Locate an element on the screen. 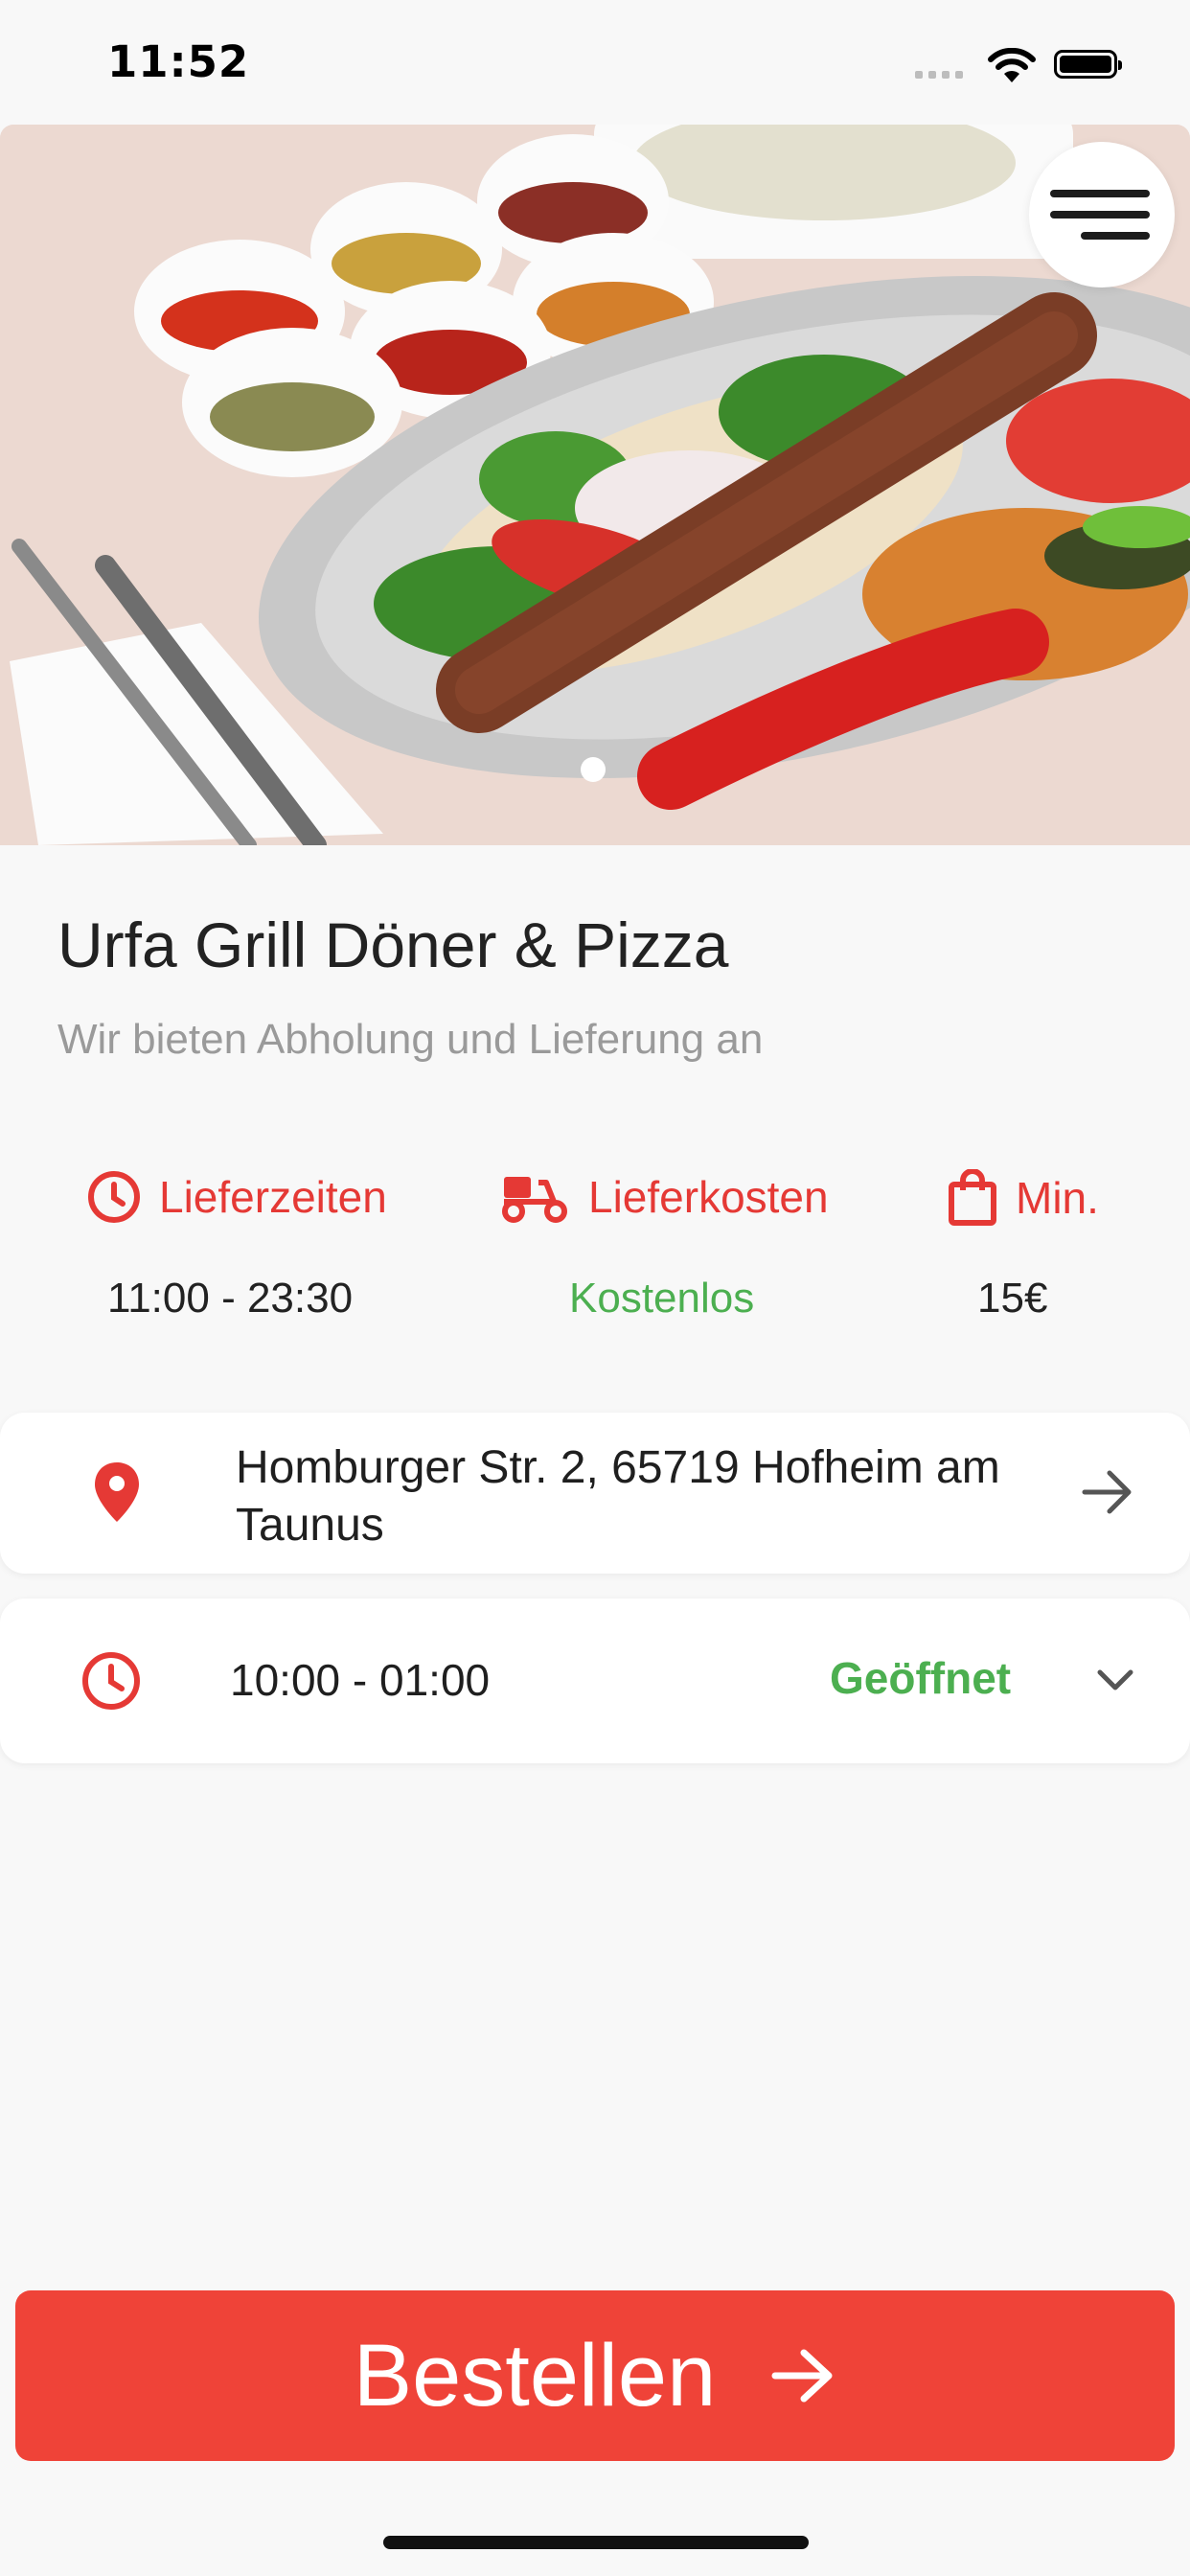 This screenshot has width=1190, height=2576. chevron-down-icon is located at coordinates (1115, 1680).